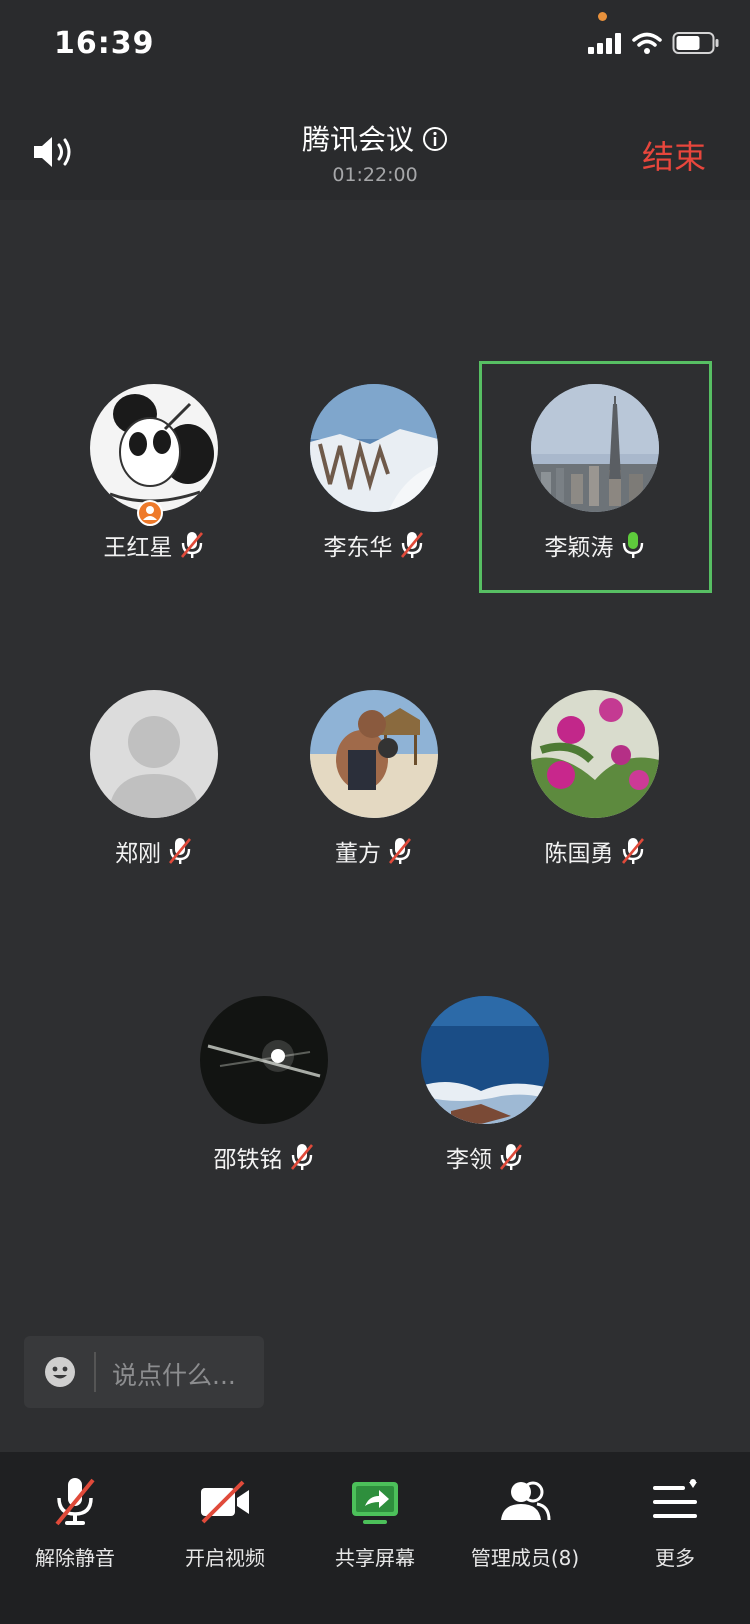 The width and height of the screenshot is (750, 1624). What do you see at coordinates (357, 139) in the screenshot?
I see `meeting-title-text: 腾讯会议` at bounding box center [357, 139].